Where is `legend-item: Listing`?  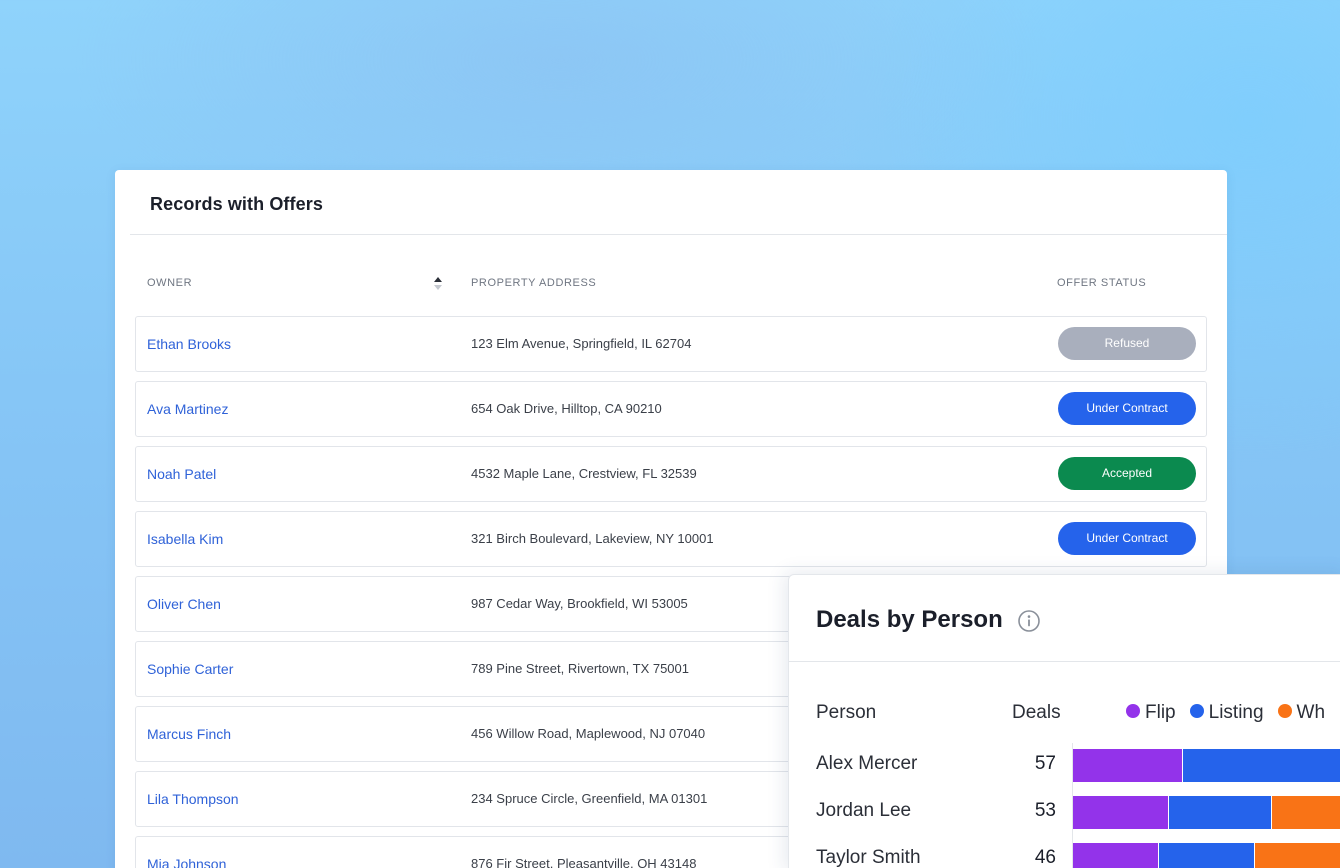
legend-item: Listing is located at coordinates (1226, 713).